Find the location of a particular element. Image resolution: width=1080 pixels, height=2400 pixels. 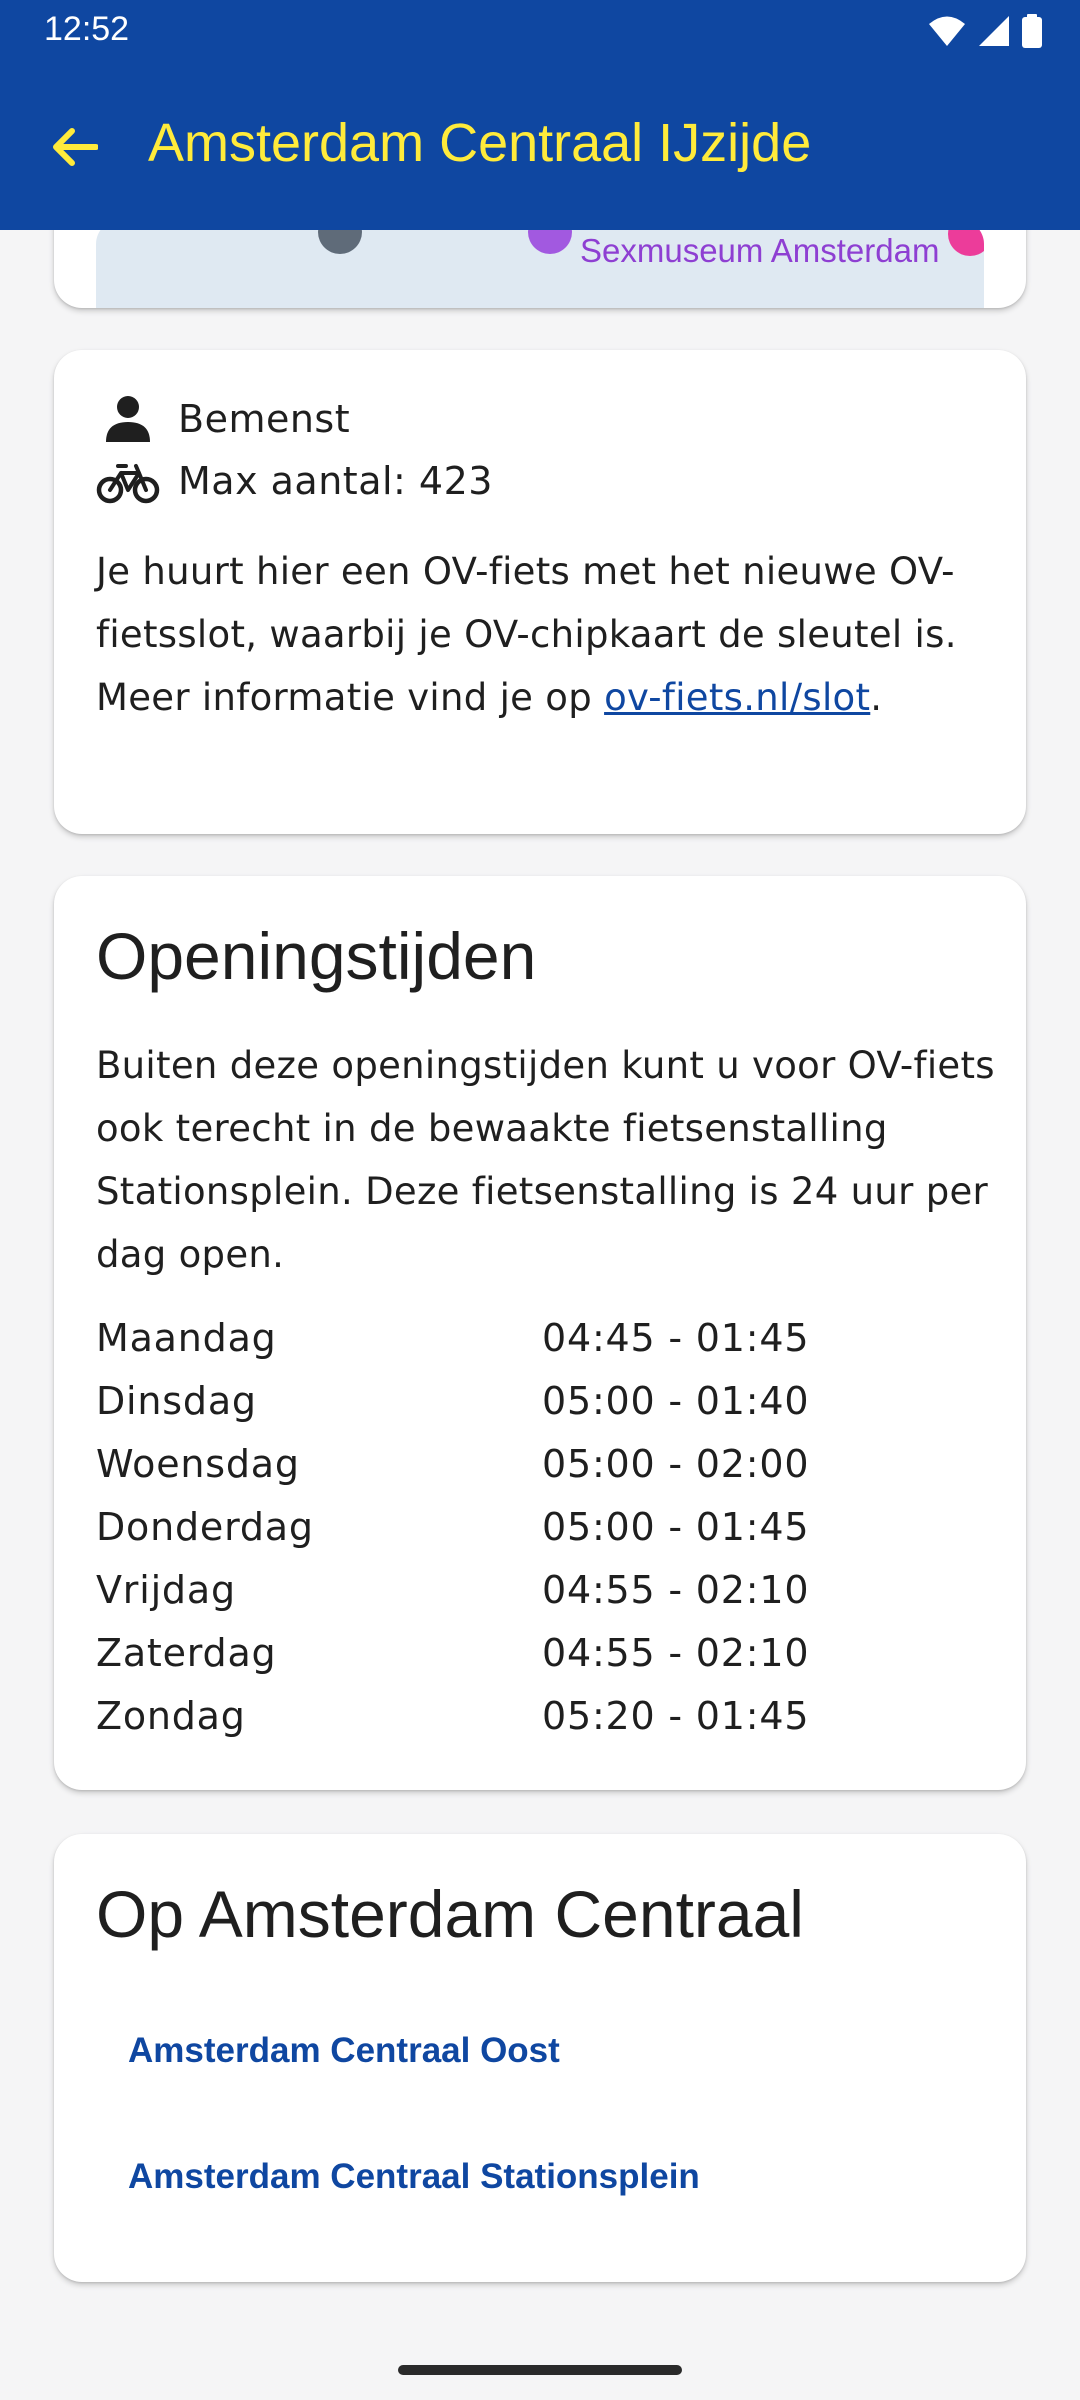

back-button is located at coordinates (74, 147).